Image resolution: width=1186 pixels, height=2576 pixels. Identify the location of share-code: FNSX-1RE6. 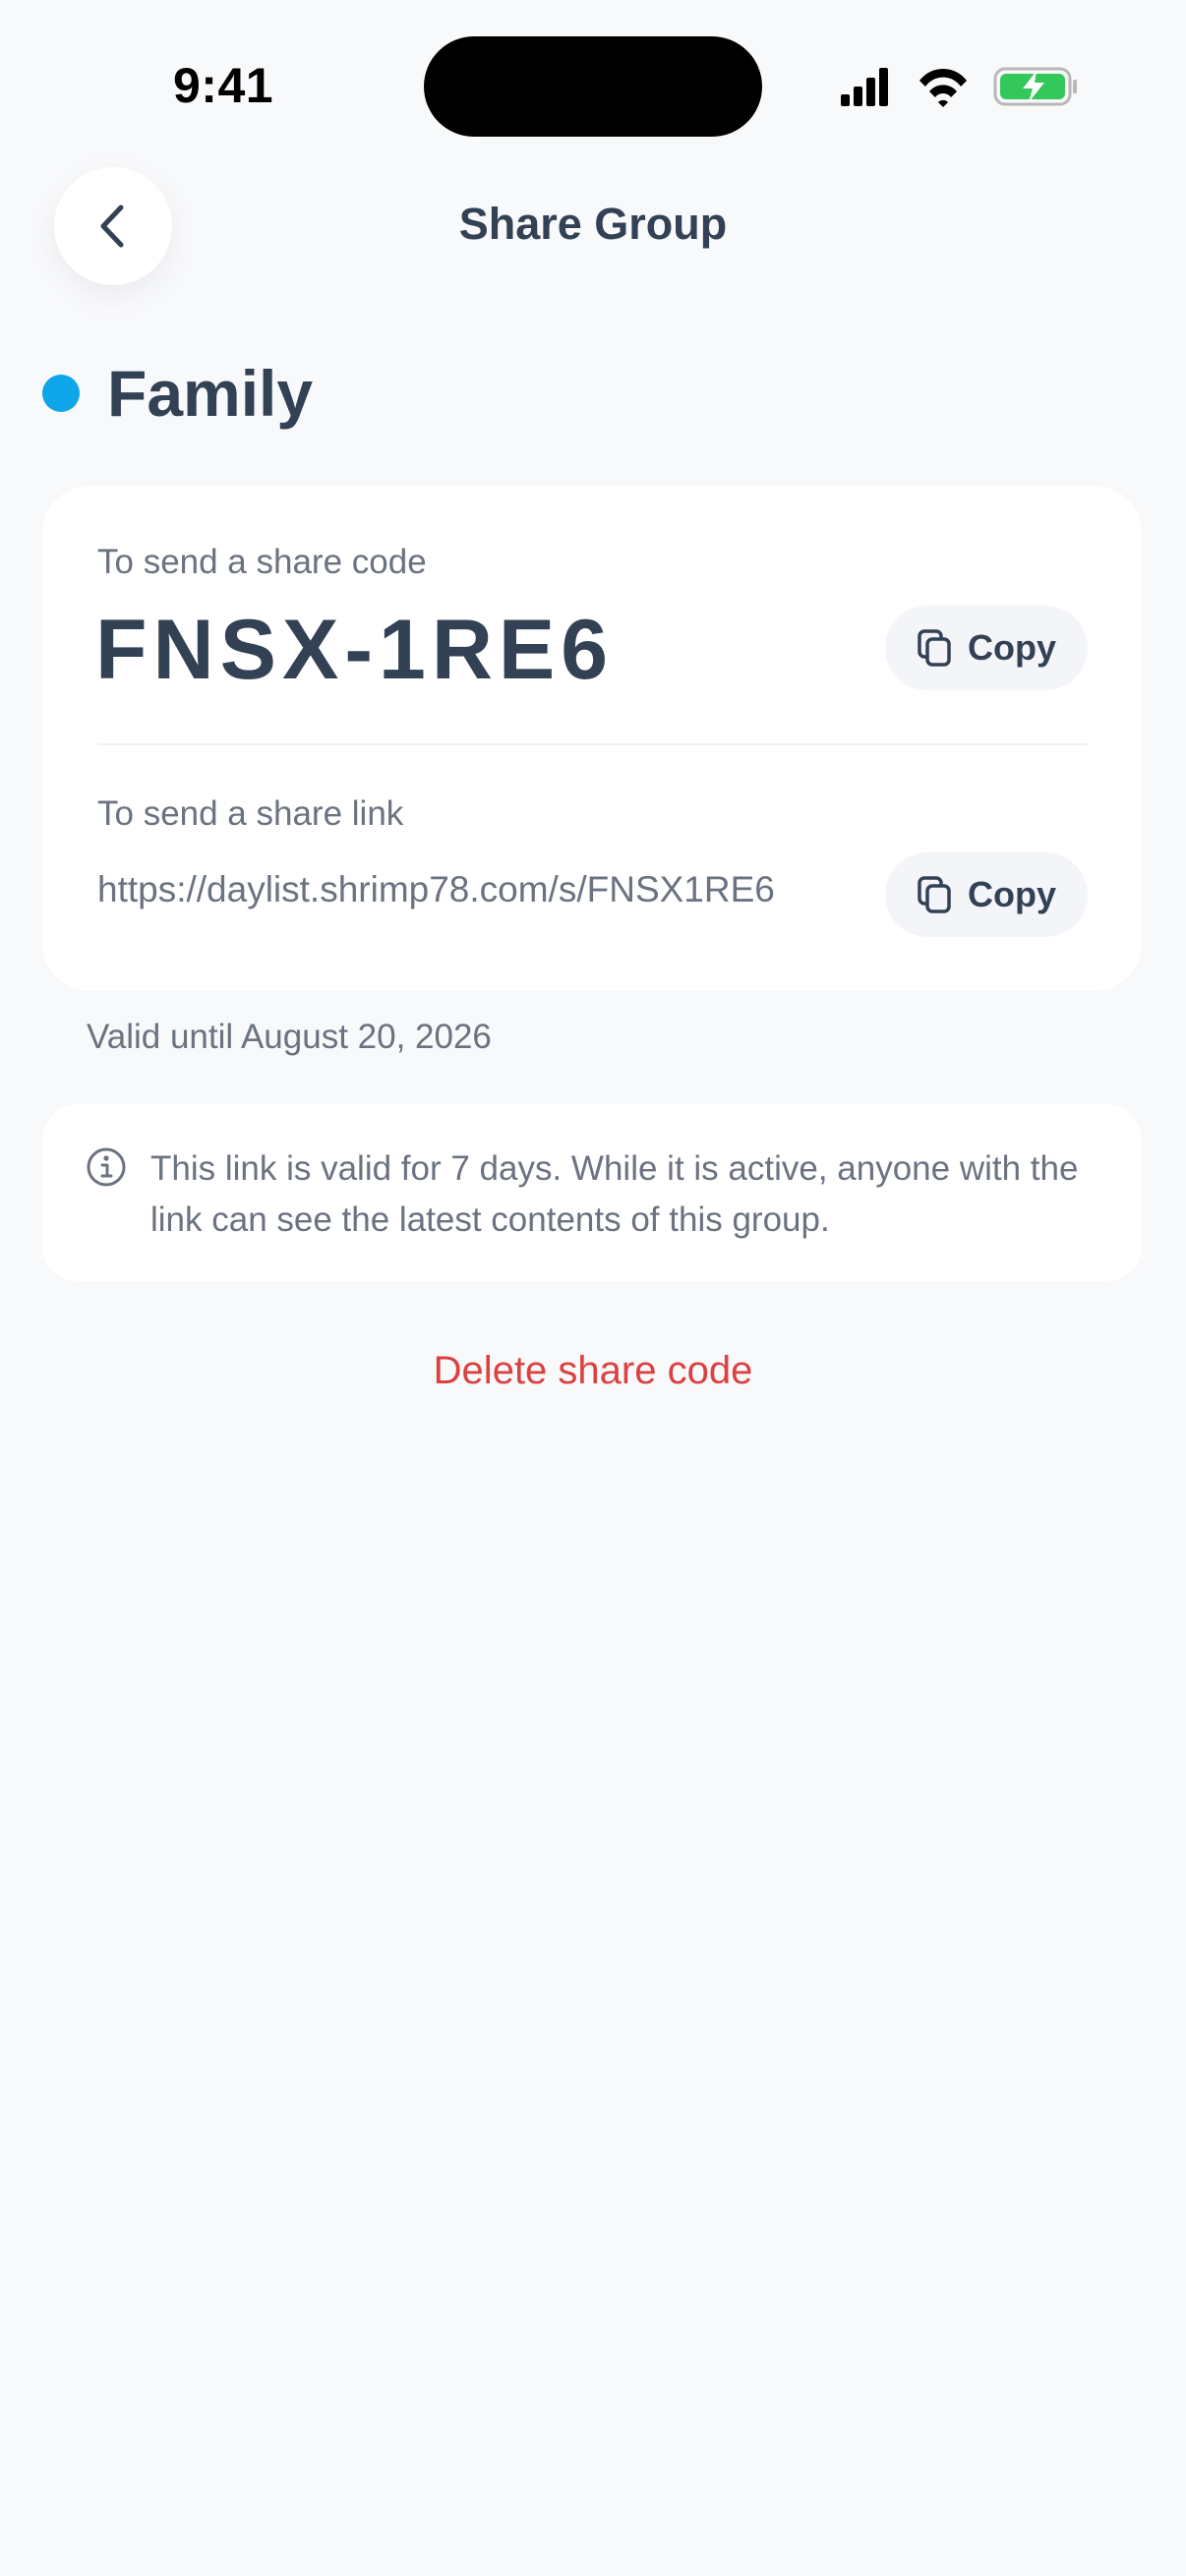
(355, 650).